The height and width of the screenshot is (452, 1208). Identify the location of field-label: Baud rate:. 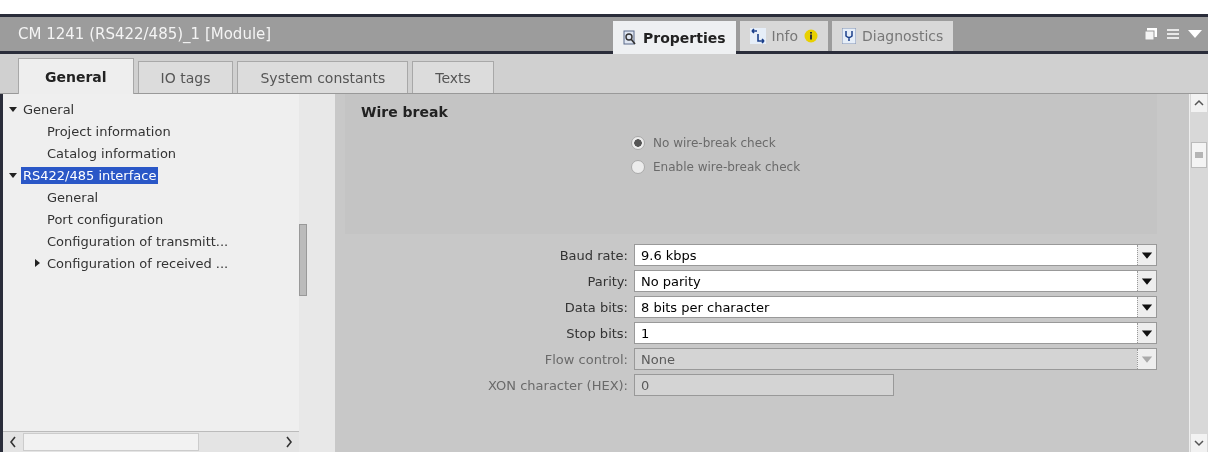
(593, 255).